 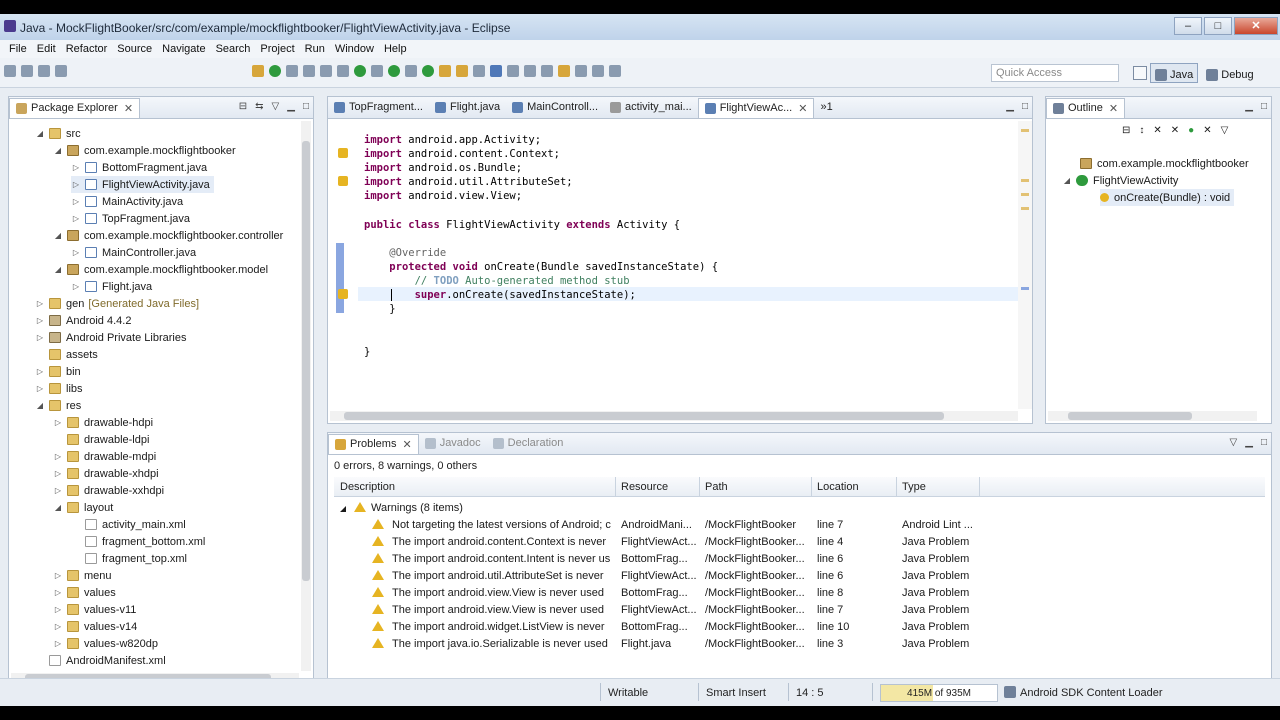 I want to click on tree-item: ◢ com.example.mockflightbooker.model, so click(x=160, y=269).